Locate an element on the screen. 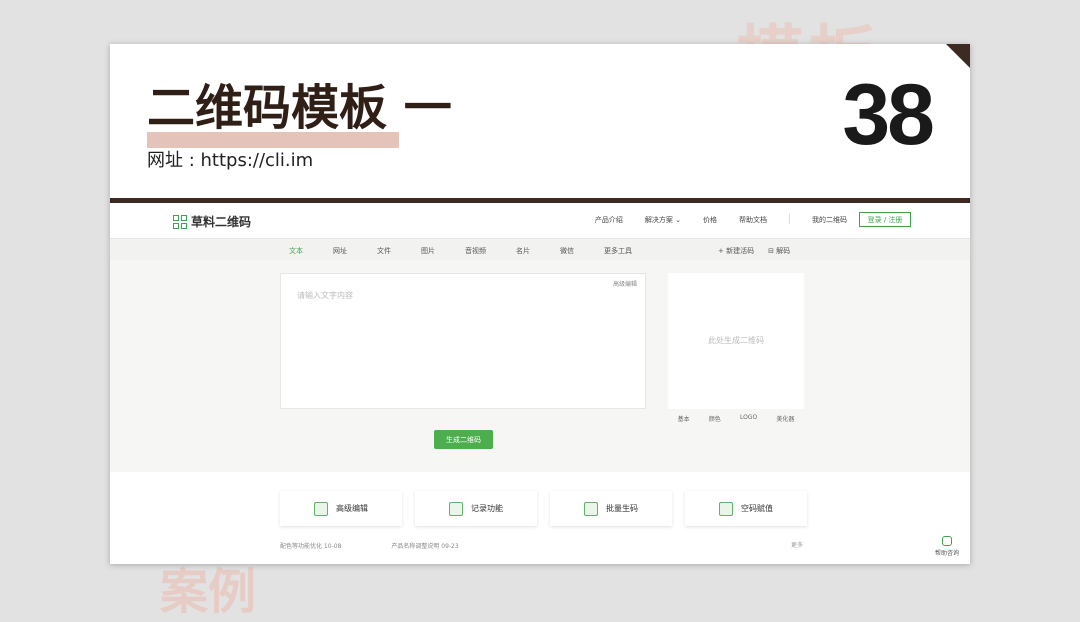  nav-links: 产品介绍 解决方案 ⌄ 价格 帮助文档 我的二维码 is located at coordinates (721, 219).